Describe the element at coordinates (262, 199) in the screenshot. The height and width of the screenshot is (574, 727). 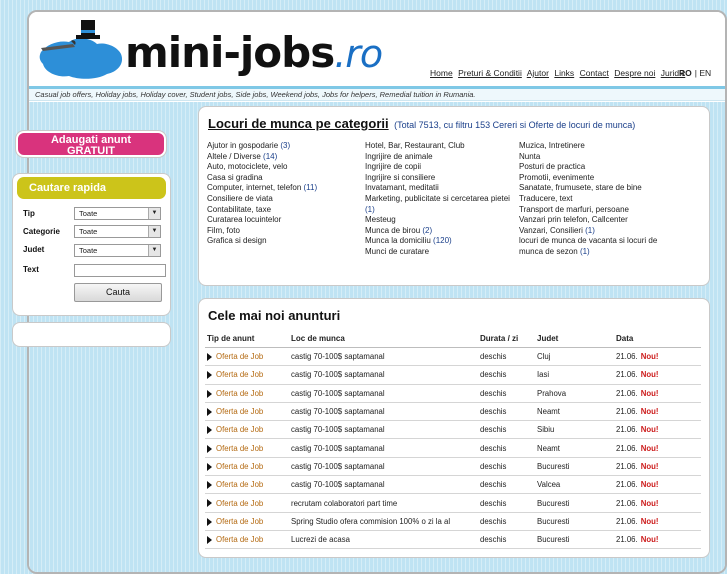
I see `category-item: Consiliere de viata` at that location.